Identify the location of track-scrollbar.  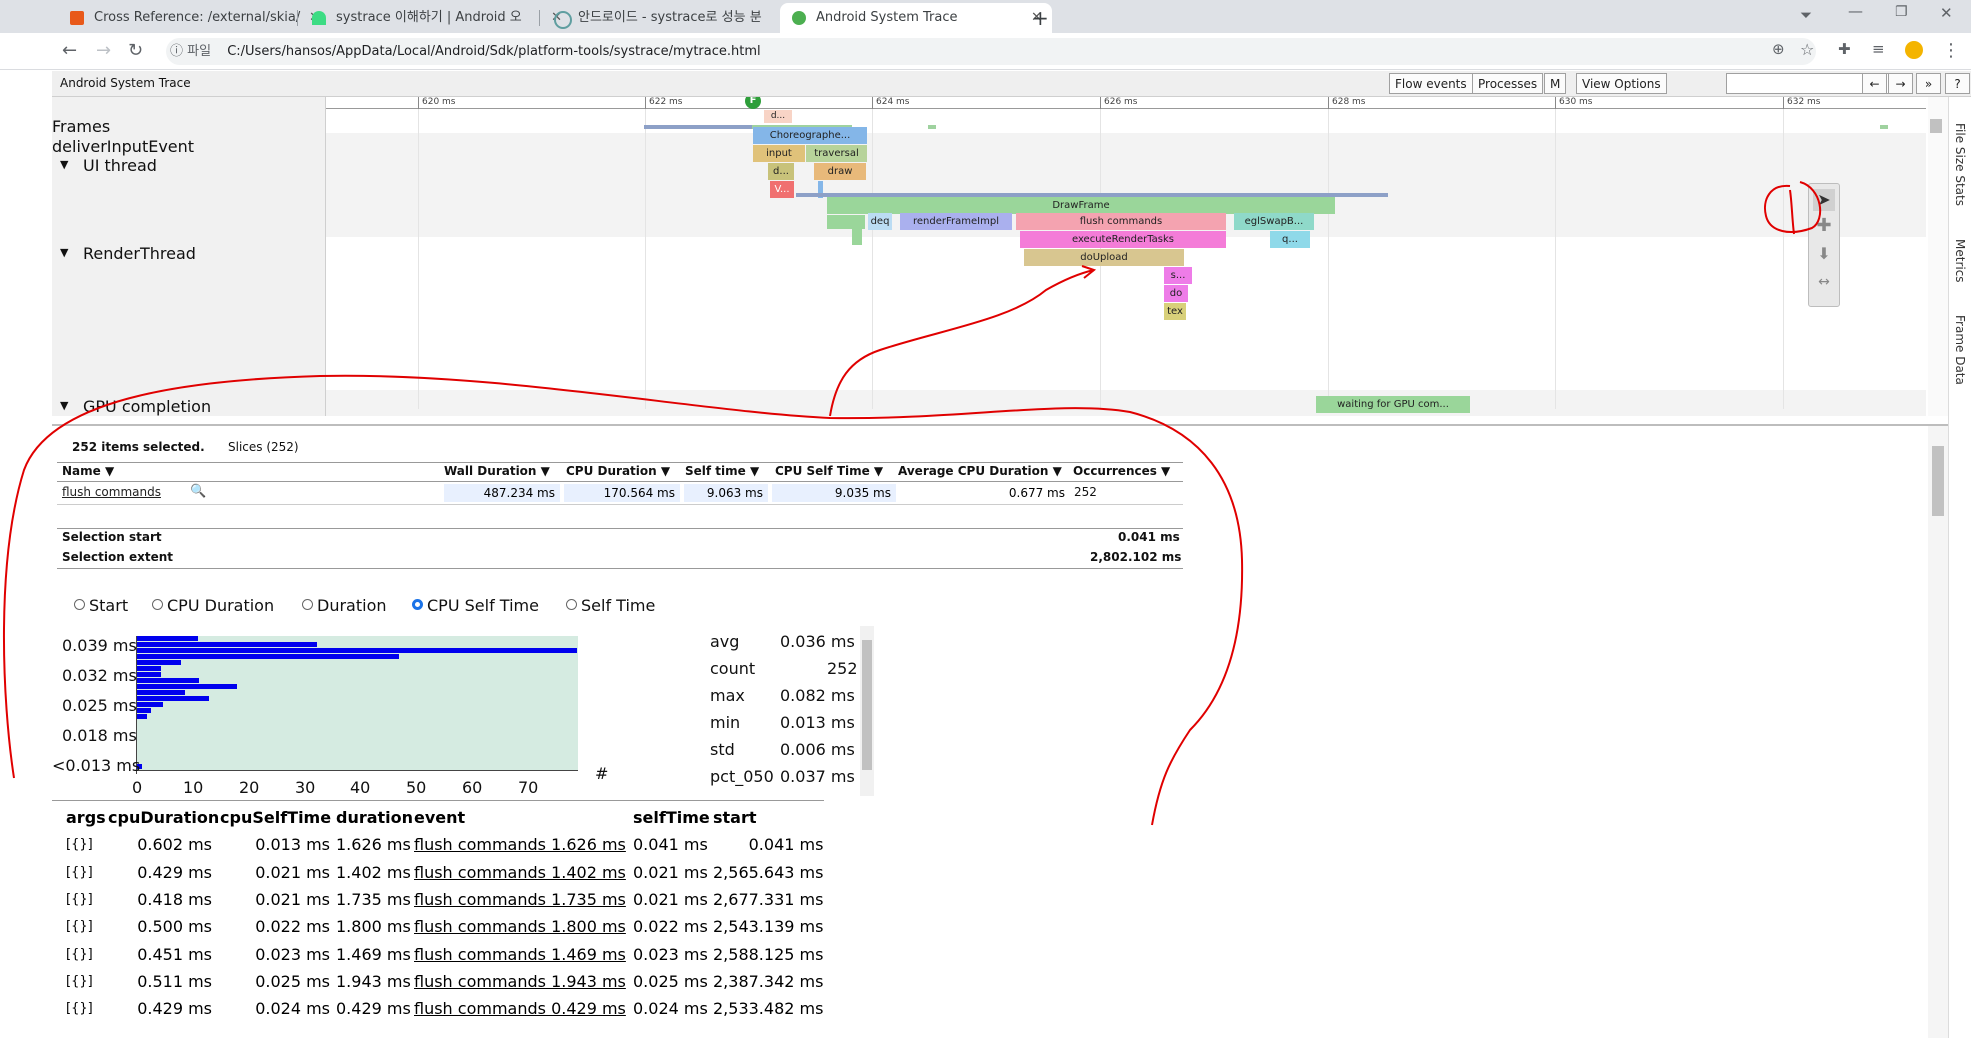
(1938, 256).